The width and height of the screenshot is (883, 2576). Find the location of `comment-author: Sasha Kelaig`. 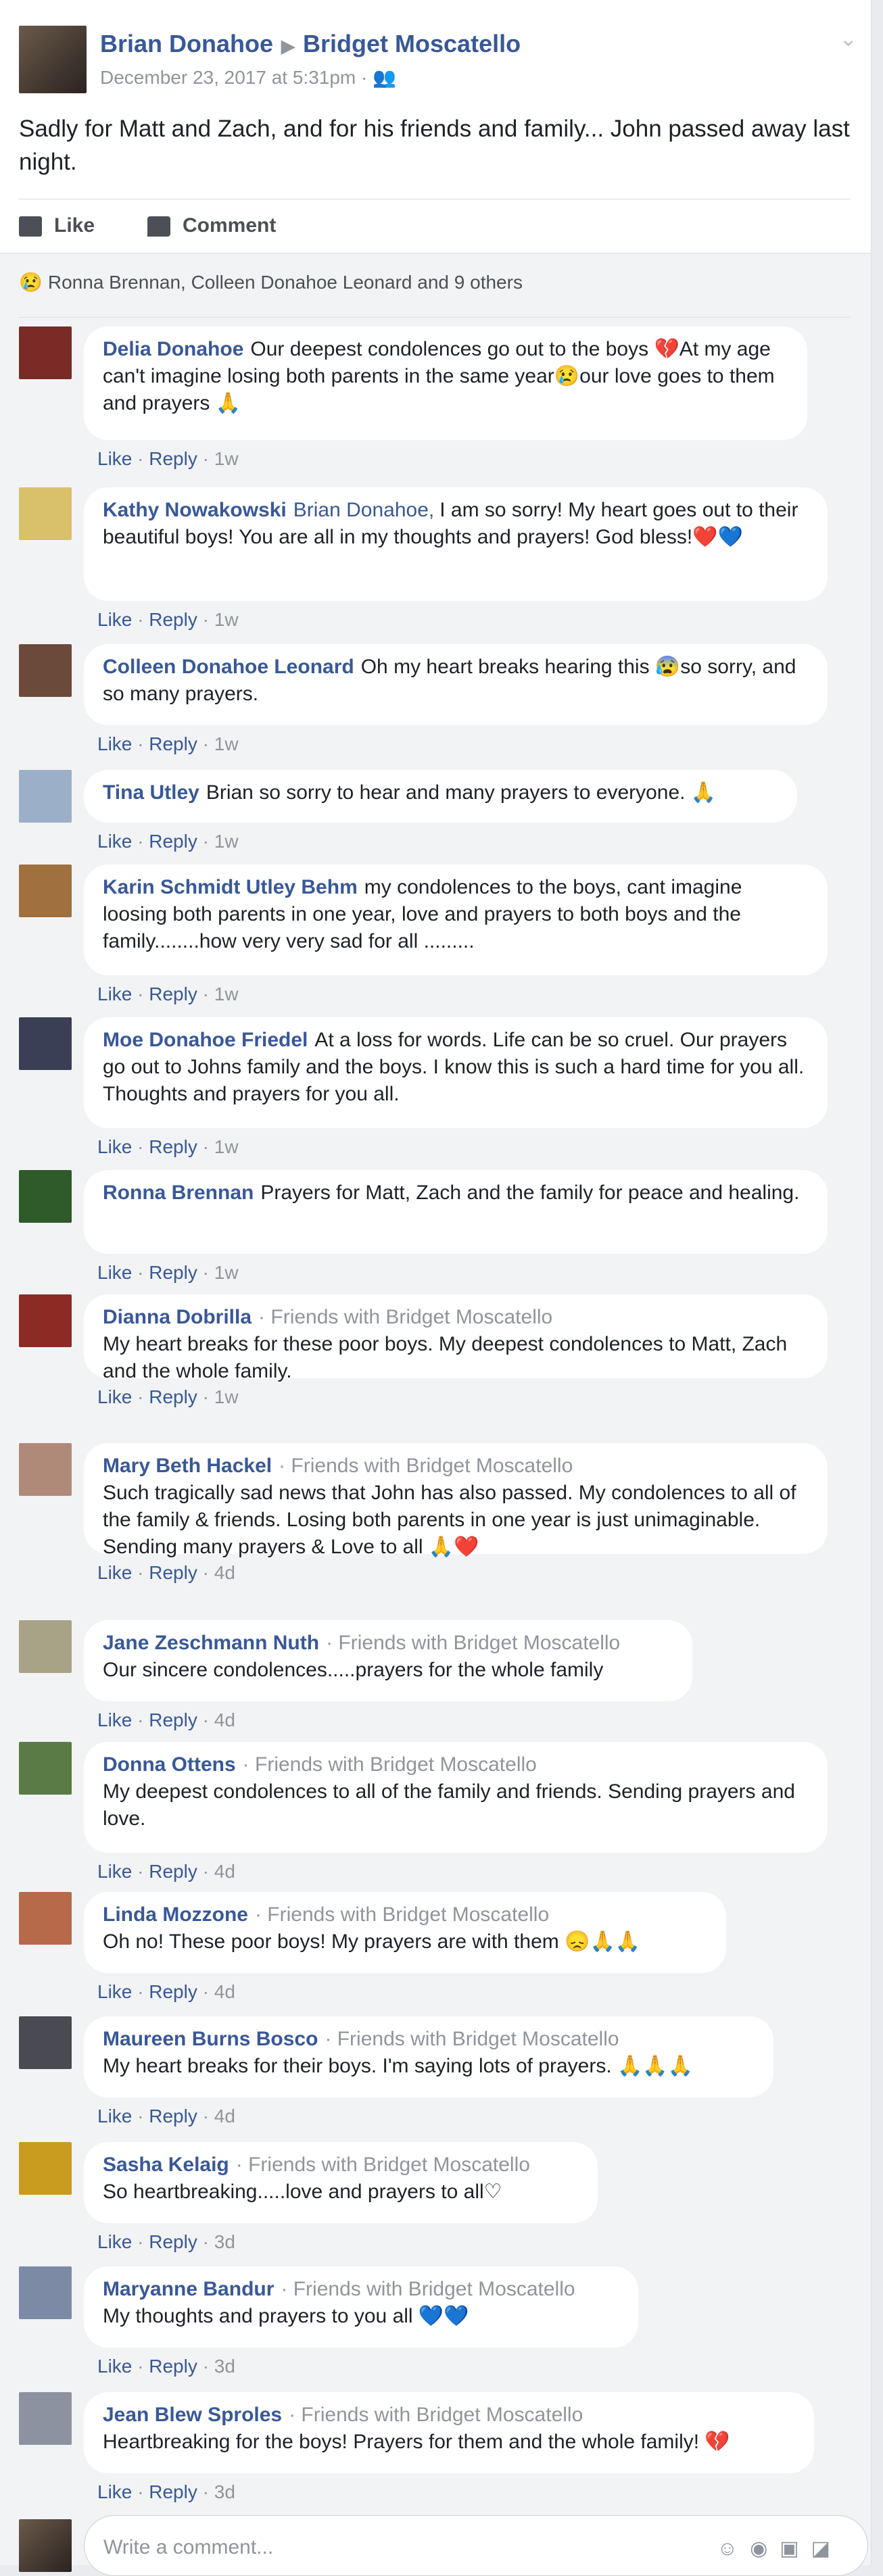

comment-author: Sasha Kelaig is located at coordinates (166, 2165).